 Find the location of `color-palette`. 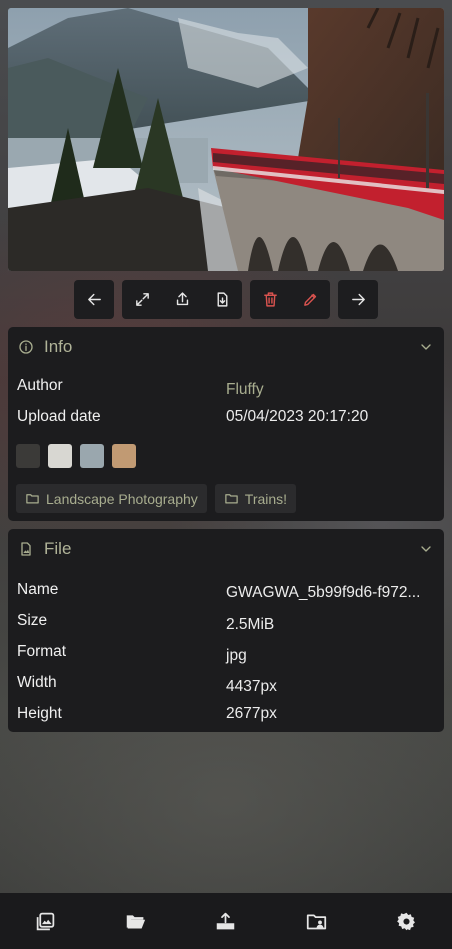

color-palette is located at coordinates (76, 456).